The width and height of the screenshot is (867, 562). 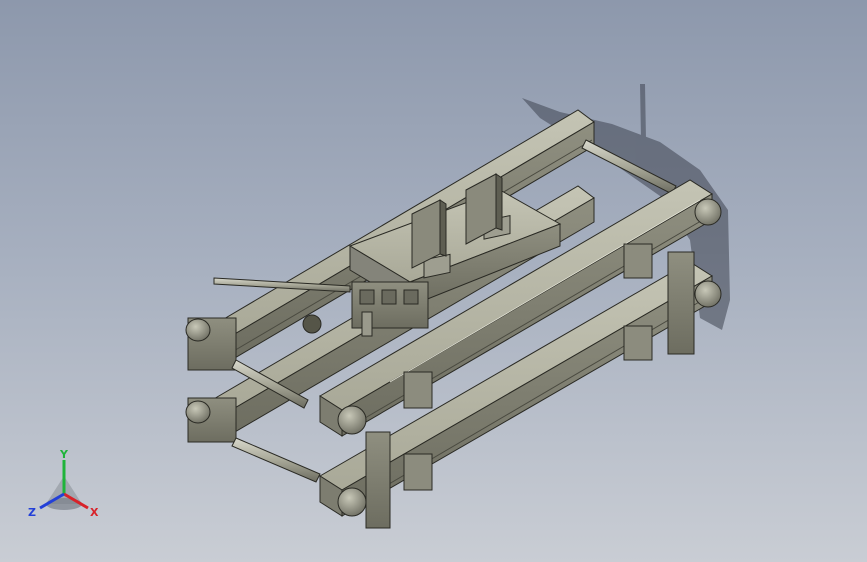 What do you see at coordinates (66, 486) in the screenshot?
I see `orientation-triad: Y X Z` at bounding box center [66, 486].